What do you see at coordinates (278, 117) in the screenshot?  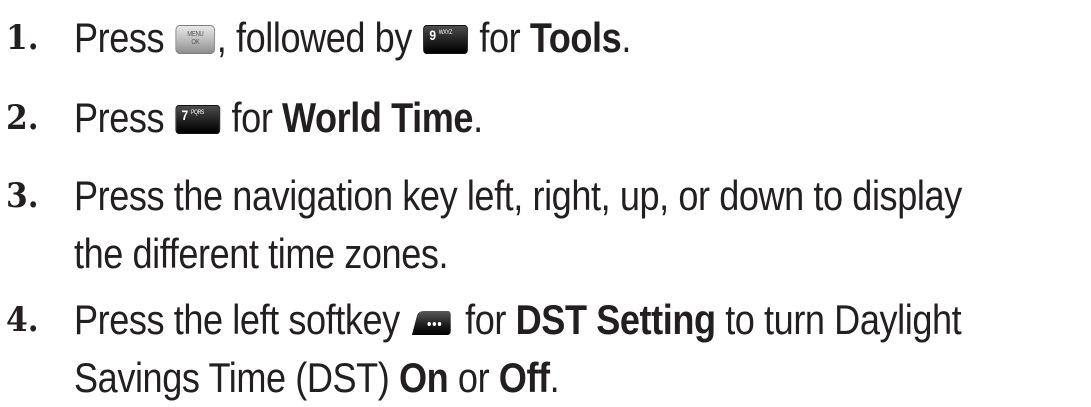 I see `step-text: Press 7 PQRS for World Time.` at bounding box center [278, 117].